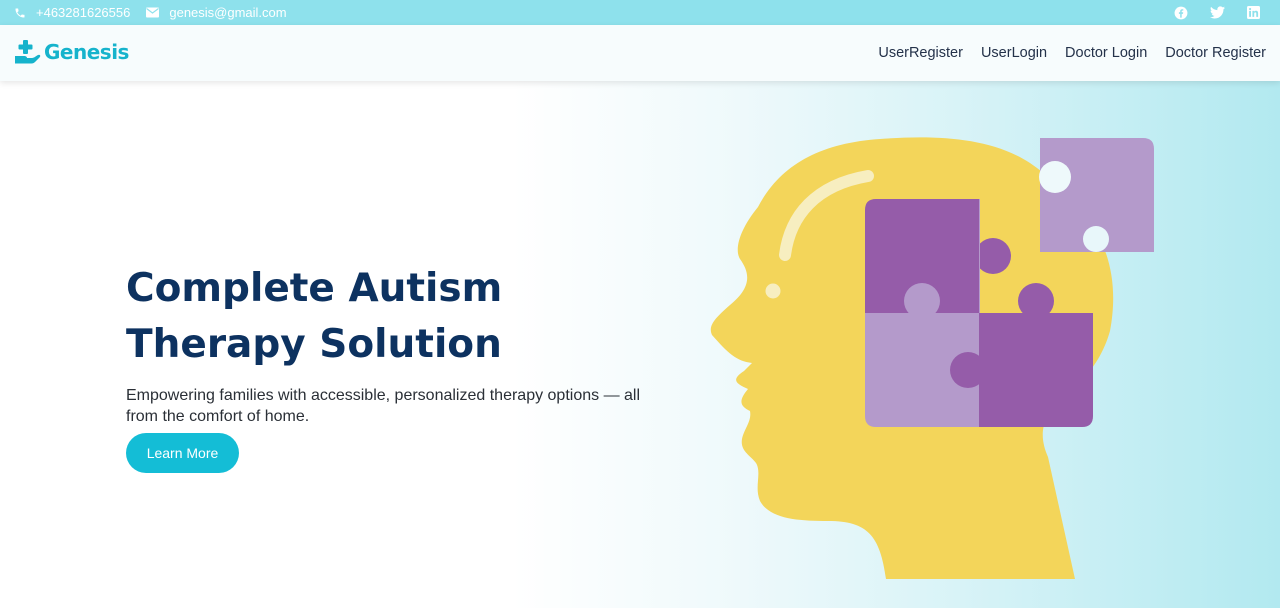 This screenshot has height=608, width=1280. I want to click on social-links, so click(1206, 12).